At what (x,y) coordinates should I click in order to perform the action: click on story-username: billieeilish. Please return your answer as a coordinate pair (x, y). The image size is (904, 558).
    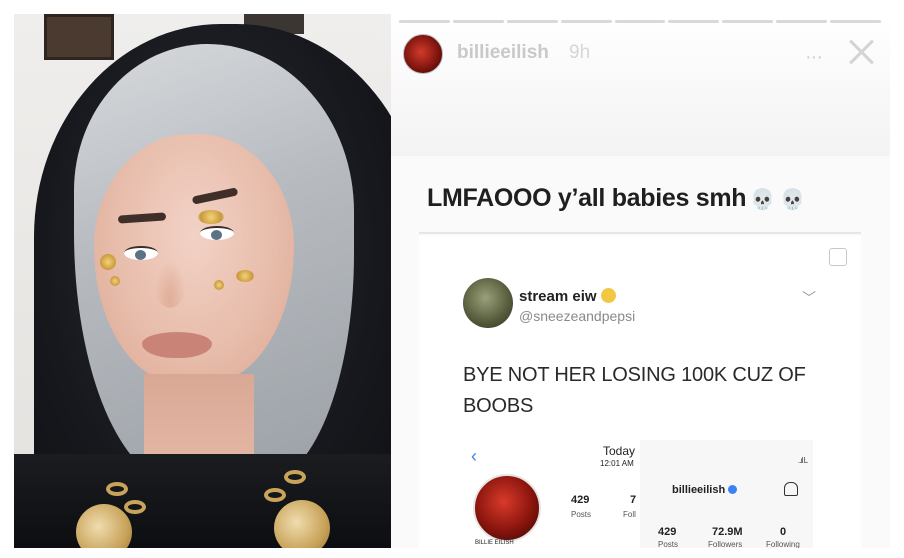
    Looking at the image, I should click on (503, 53).